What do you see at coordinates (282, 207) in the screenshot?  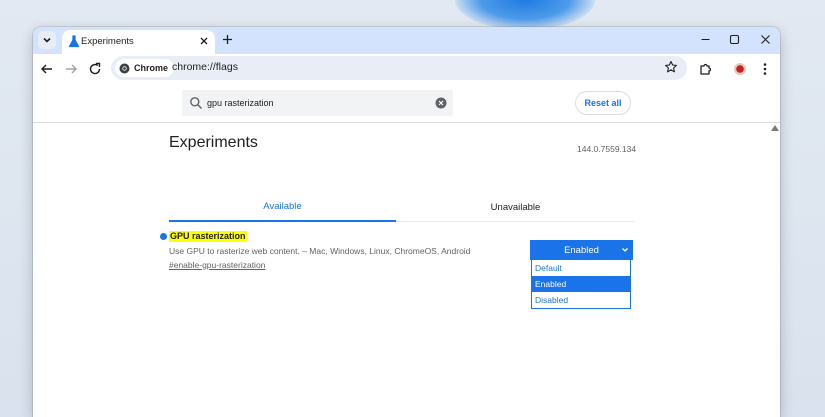 I see `tab-available: Available` at bounding box center [282, 207].